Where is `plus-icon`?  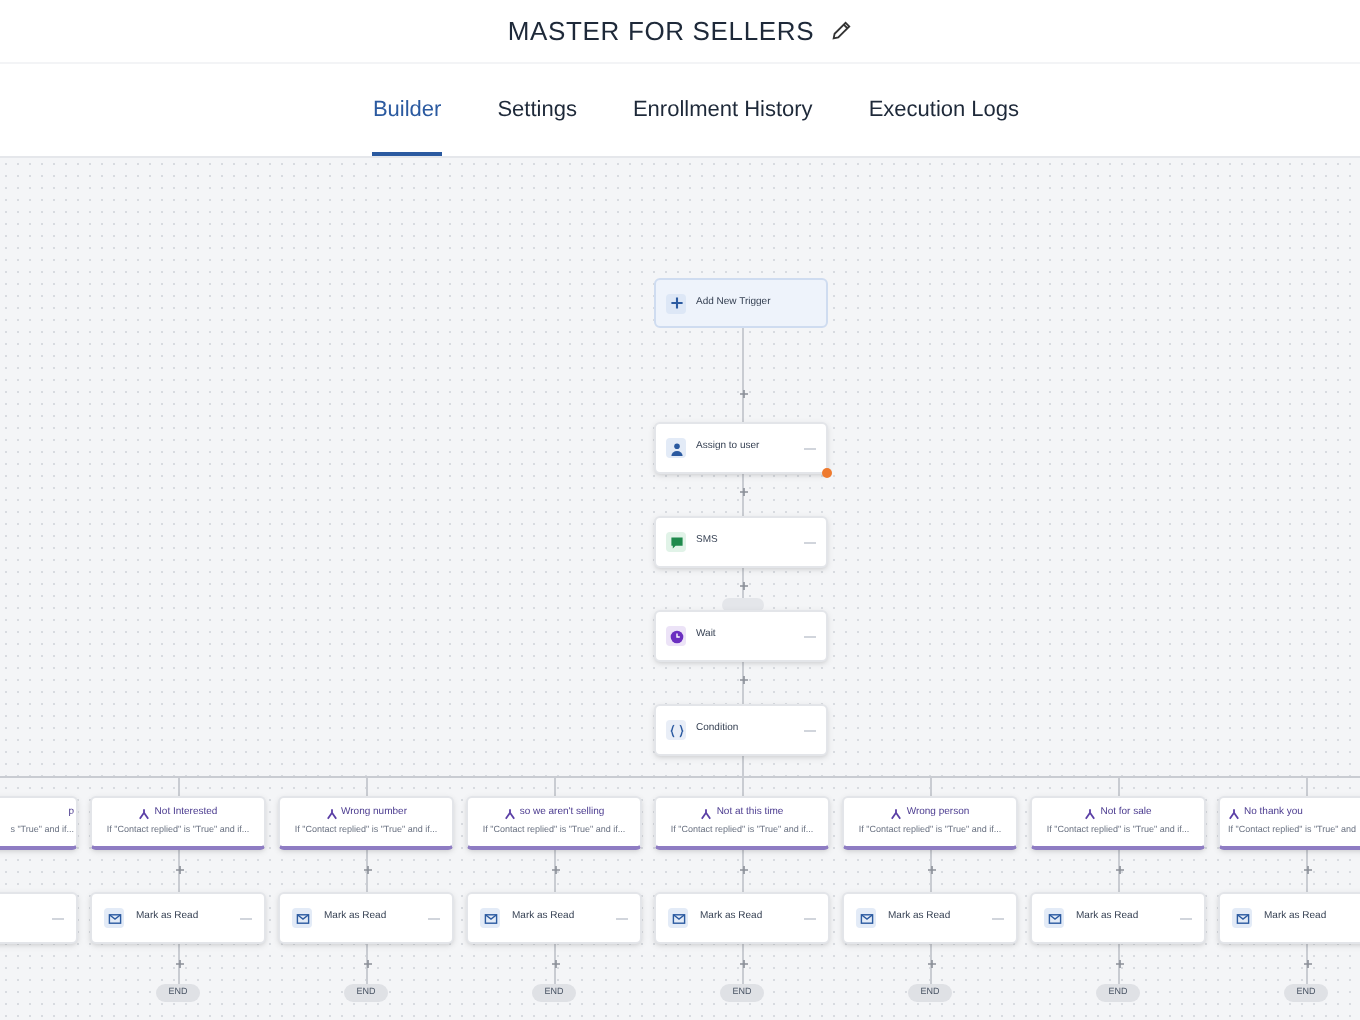
plus-icon is located at coordinates (676, 303).